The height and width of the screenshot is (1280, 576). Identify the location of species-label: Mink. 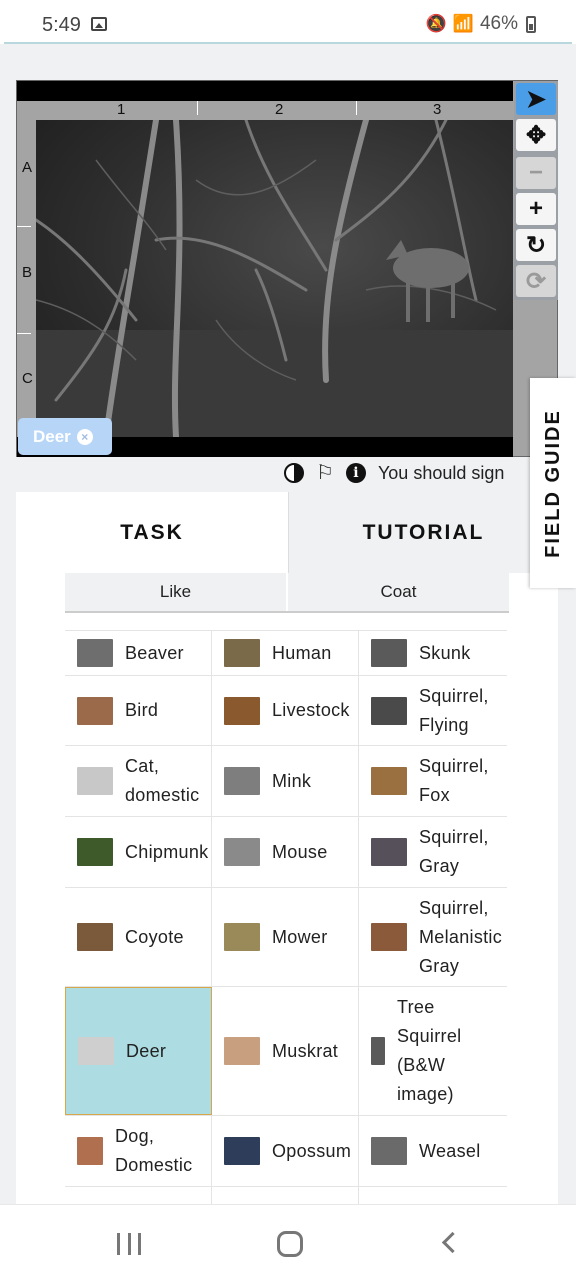
(292, 780).